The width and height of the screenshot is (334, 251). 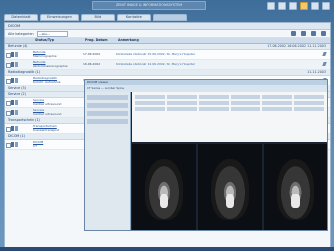 What do you see at coordinates (58, 144) in the screenshot?
I see `row-type: DICOM CT` at bounding box center [58, 144].